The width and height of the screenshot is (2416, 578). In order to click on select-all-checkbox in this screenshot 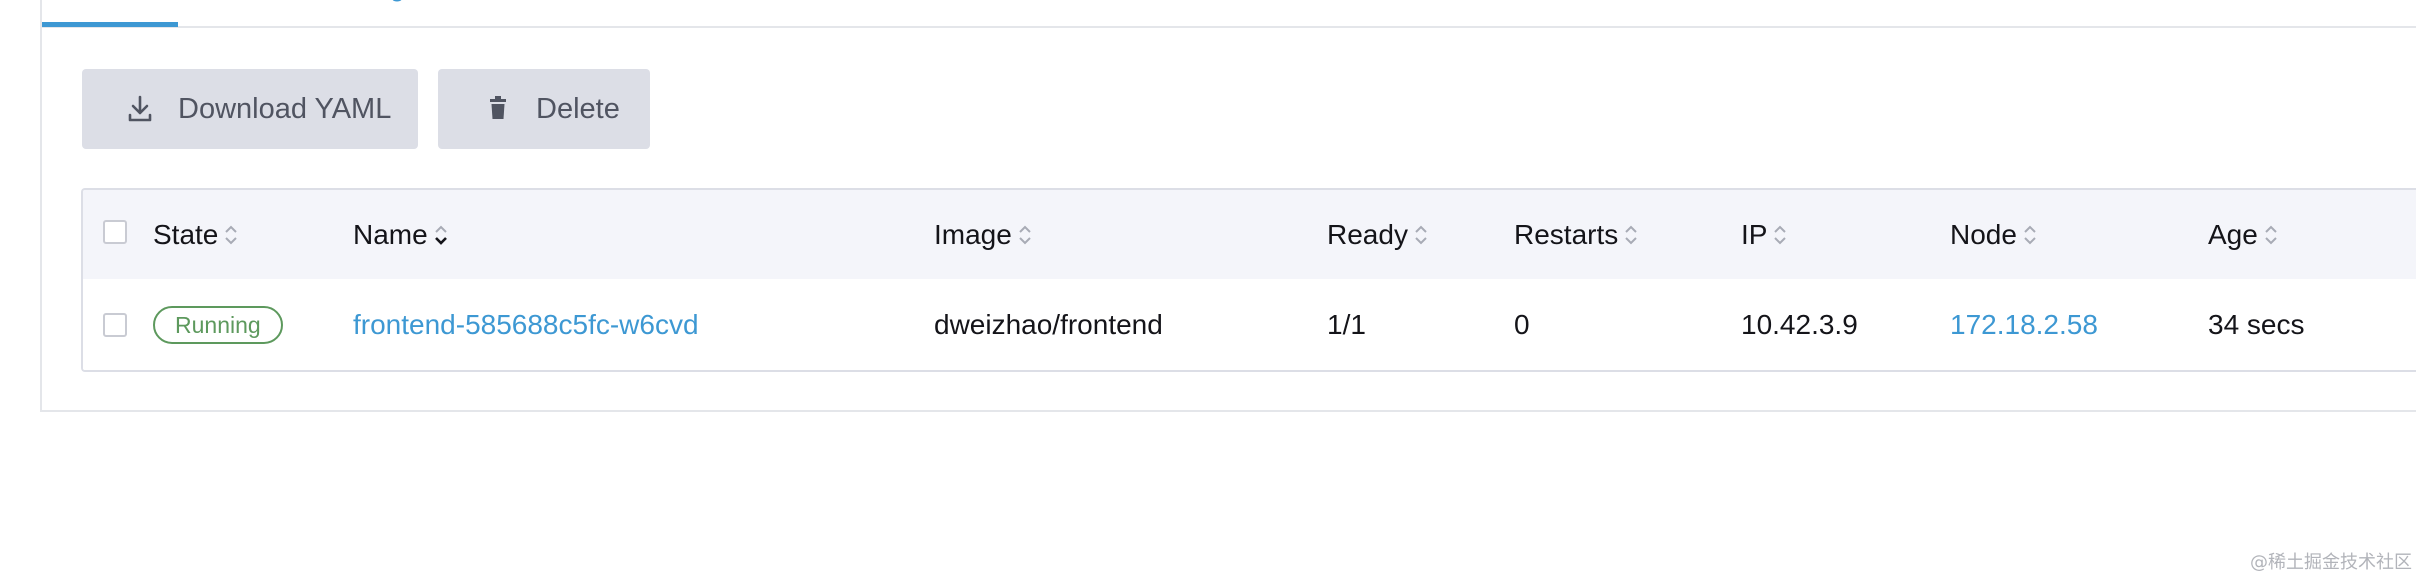, I will do `click(115, 232)`.